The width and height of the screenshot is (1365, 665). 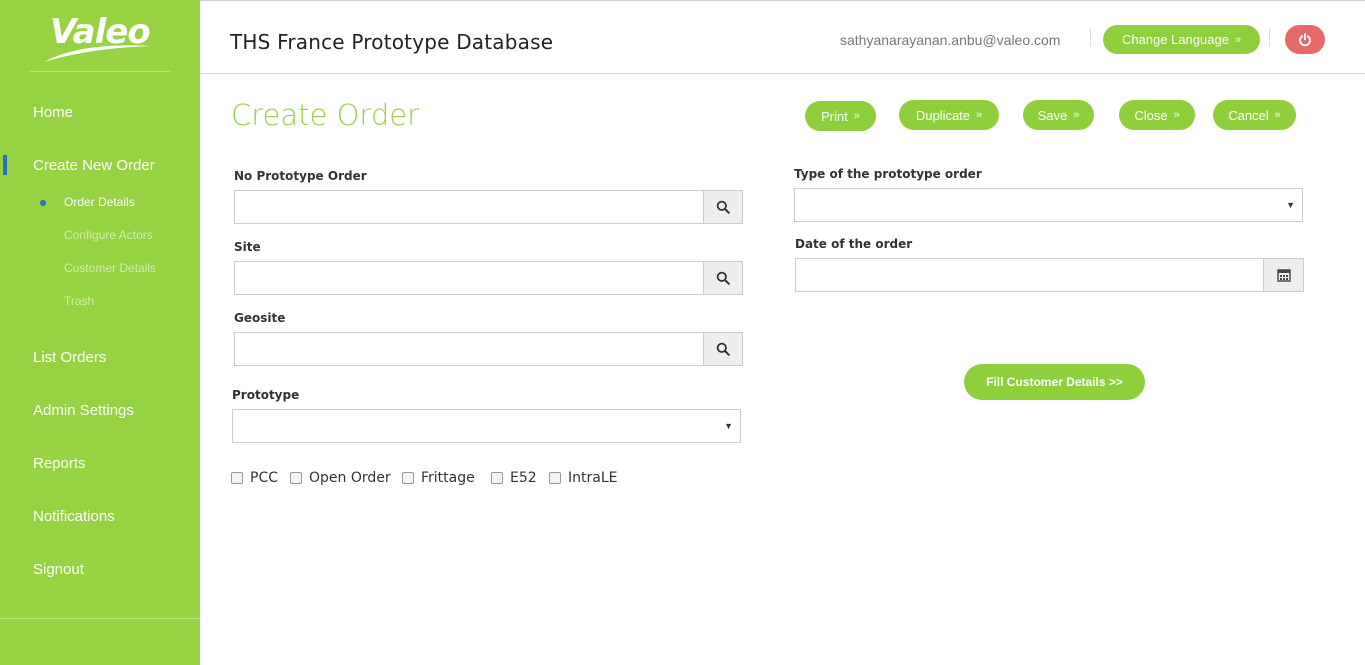 What do you see at coordinates (264, 478) in the screenshot?
I see `pcc-label: PCC` at bounding box center [264, 478].